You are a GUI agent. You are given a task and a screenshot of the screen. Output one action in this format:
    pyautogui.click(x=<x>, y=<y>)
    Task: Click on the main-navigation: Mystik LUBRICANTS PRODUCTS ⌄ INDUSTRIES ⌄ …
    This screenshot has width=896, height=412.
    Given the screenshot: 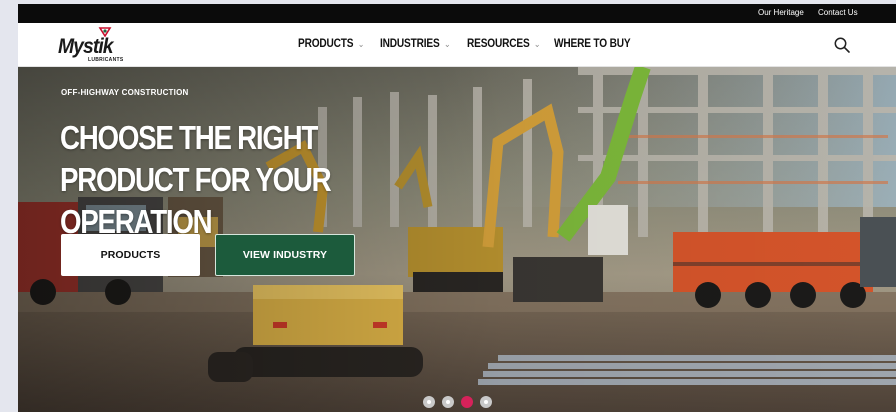 What is the action you would take?
    pyautogui.click(x=457, y=45)
    